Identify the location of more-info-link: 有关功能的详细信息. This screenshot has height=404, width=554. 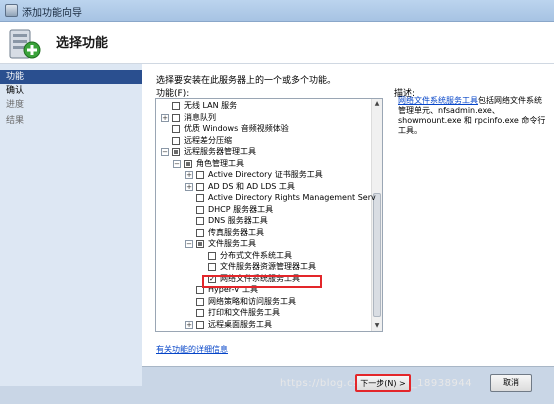
(192, 349).